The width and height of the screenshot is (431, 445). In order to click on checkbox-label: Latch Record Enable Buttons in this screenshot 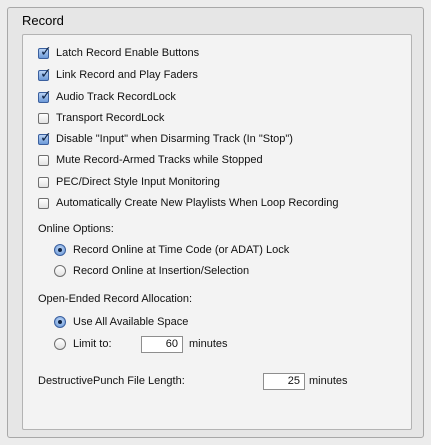, I will do `click(128, 53)`.